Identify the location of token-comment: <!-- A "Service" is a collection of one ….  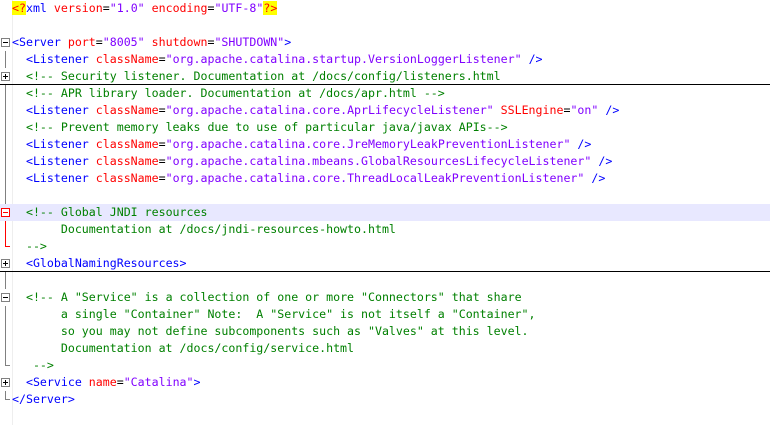
(273, 297).